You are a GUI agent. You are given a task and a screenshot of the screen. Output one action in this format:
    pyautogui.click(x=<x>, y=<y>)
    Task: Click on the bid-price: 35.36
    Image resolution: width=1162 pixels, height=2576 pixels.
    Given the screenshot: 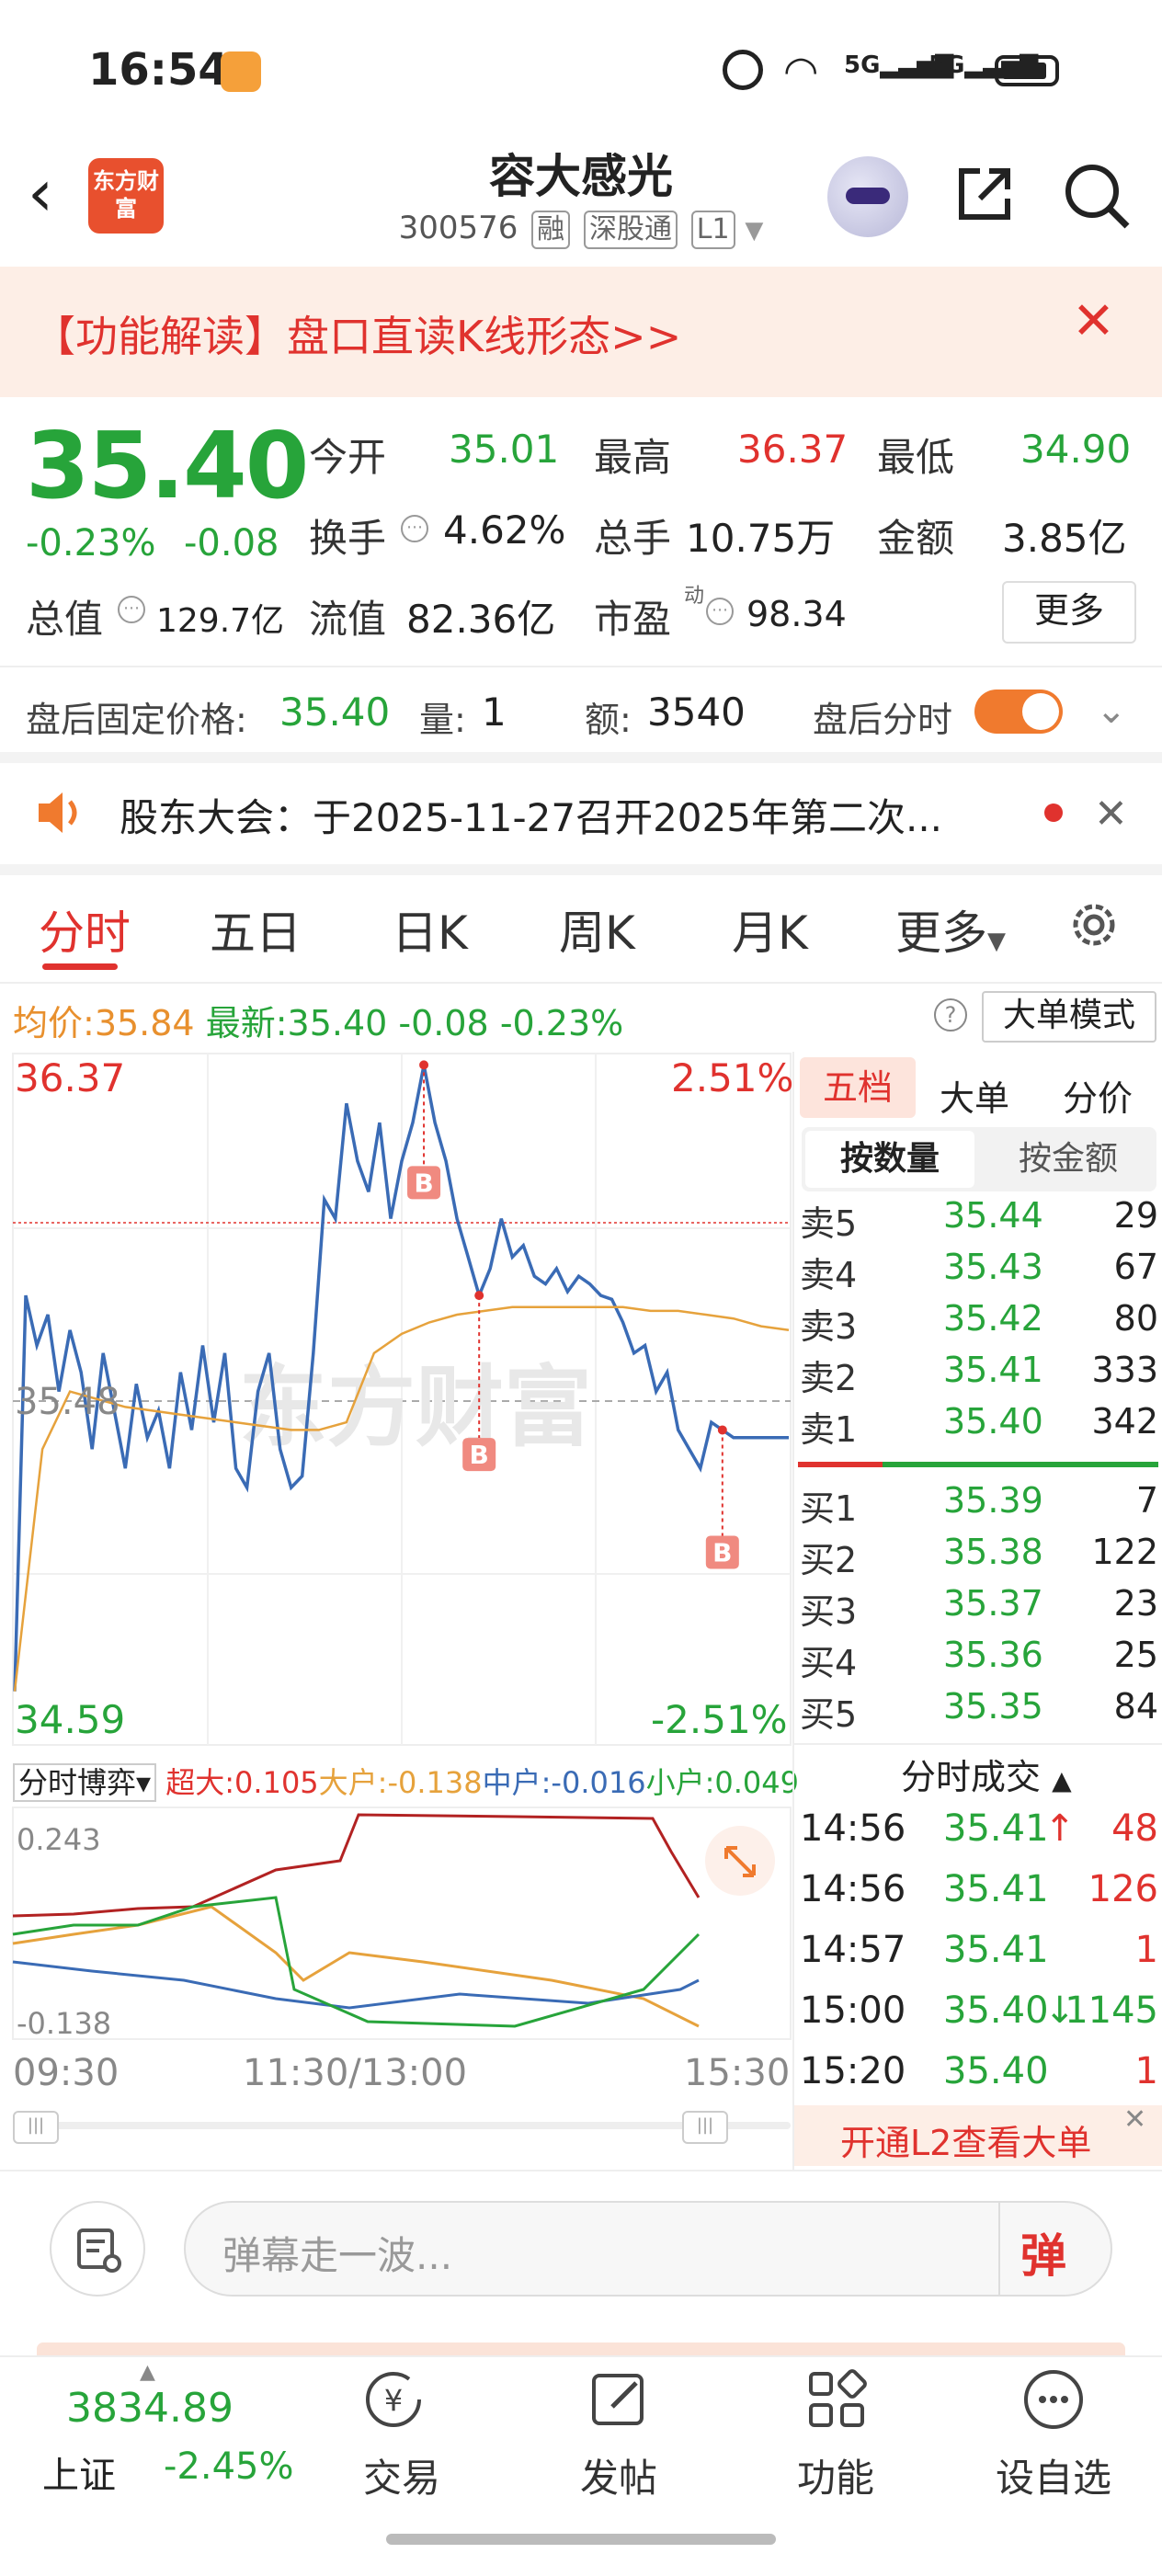 What is the action you would take?
    pyautogui.click(x=993, y=1655)
    